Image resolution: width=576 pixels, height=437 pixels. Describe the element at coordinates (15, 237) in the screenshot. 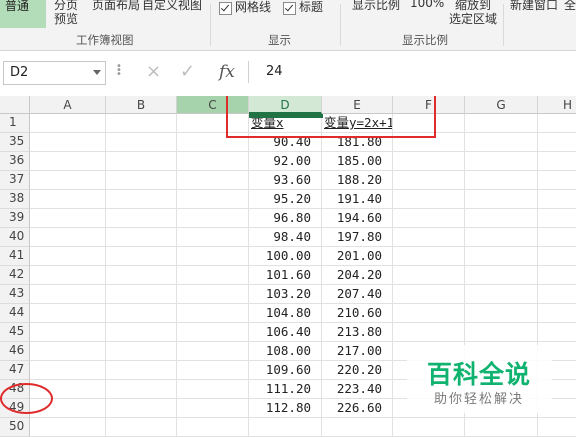

I see `row-header: 40` at that location.